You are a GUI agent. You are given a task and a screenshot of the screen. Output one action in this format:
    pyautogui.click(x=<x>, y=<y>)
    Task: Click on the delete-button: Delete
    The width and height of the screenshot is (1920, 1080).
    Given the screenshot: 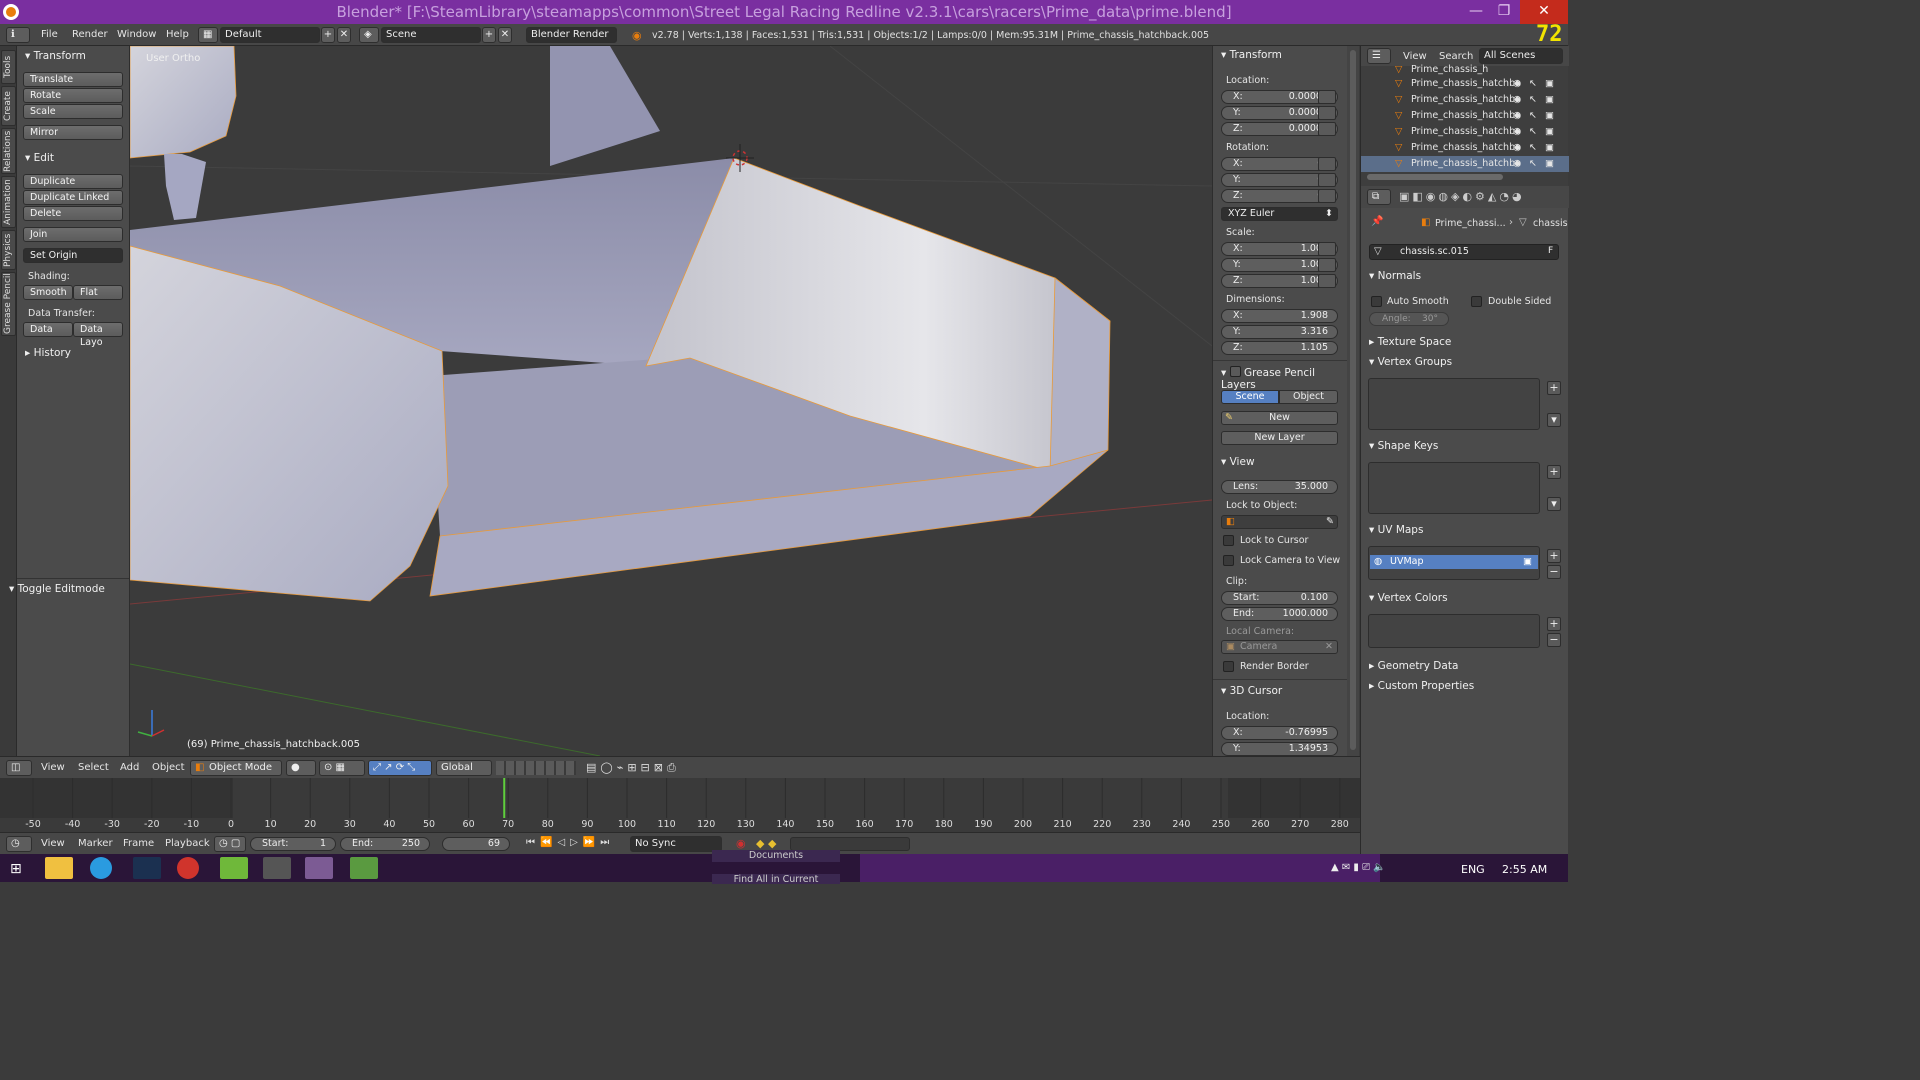 What is the action you would take?
    pyautogui.click(x=73, y=213)
    